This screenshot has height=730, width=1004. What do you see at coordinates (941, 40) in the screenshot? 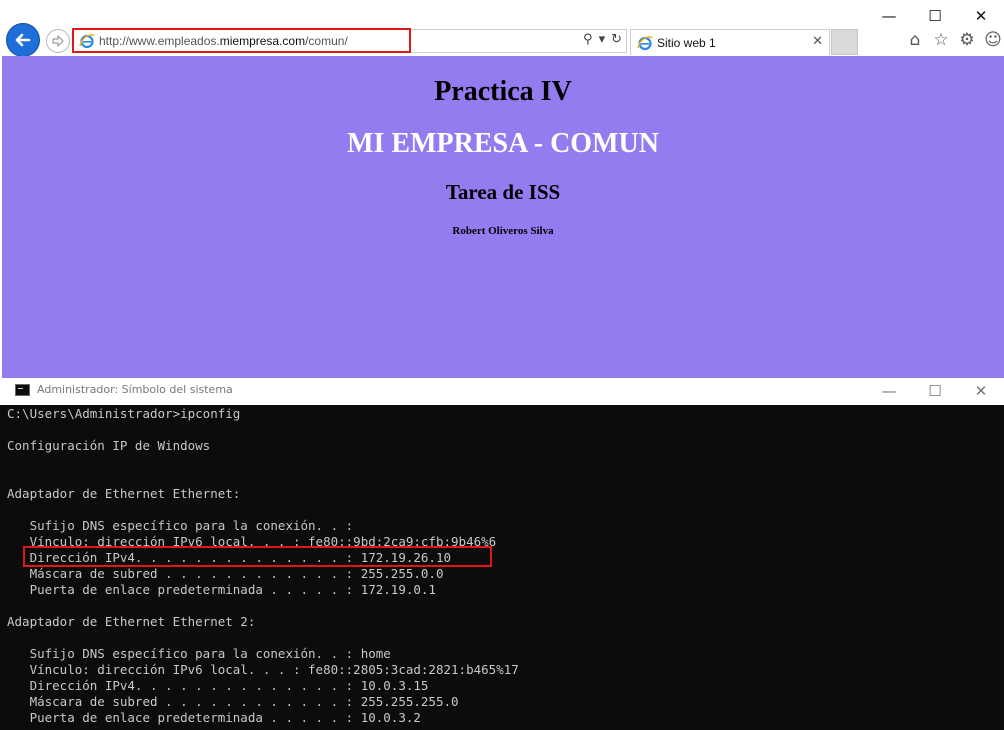
I see `favorites-star-icon: ☆` at bounding box center [941, 40].